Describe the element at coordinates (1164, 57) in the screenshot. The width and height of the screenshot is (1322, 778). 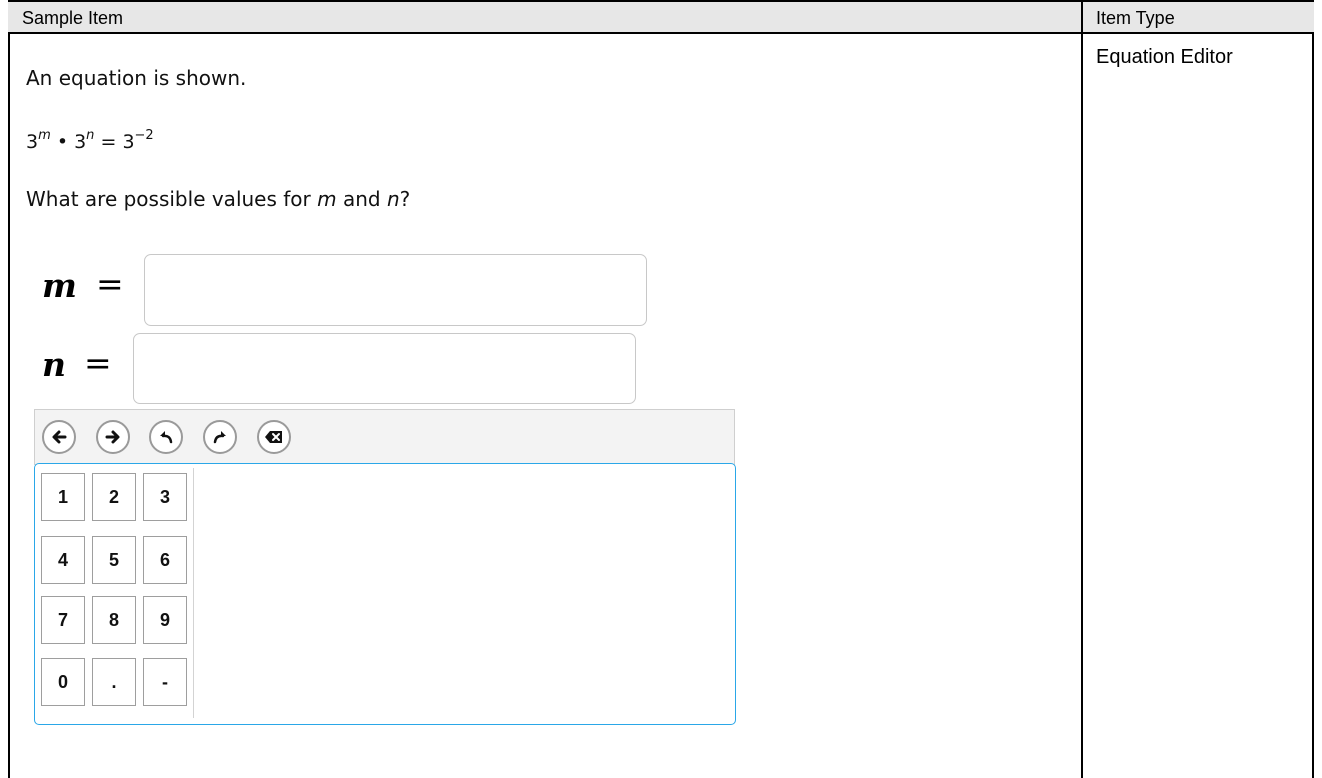
I see `item-type-value: Equation Editor` at that location.